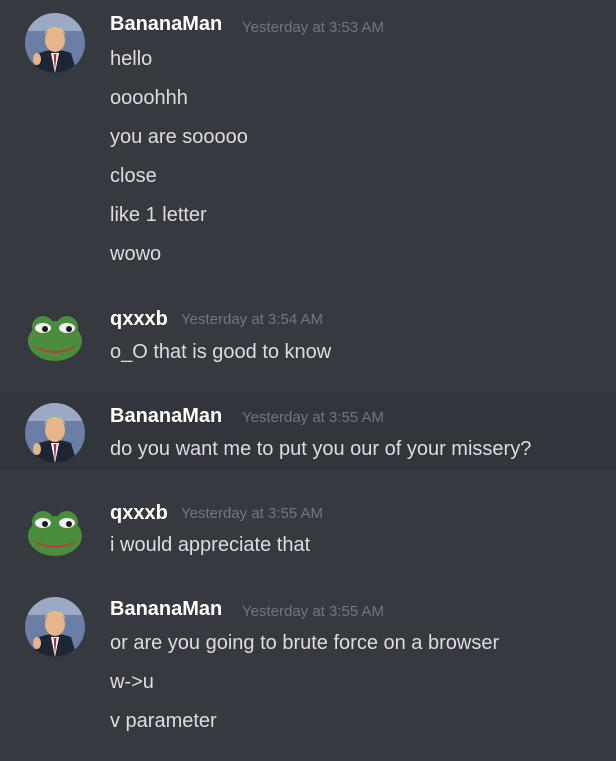 The height and width of the screenshot is (761, 616). What do you see at coordinates (158, 215) in the screenshot?
I see `message-text: like 1 letter` at bounding box center [158, 215].